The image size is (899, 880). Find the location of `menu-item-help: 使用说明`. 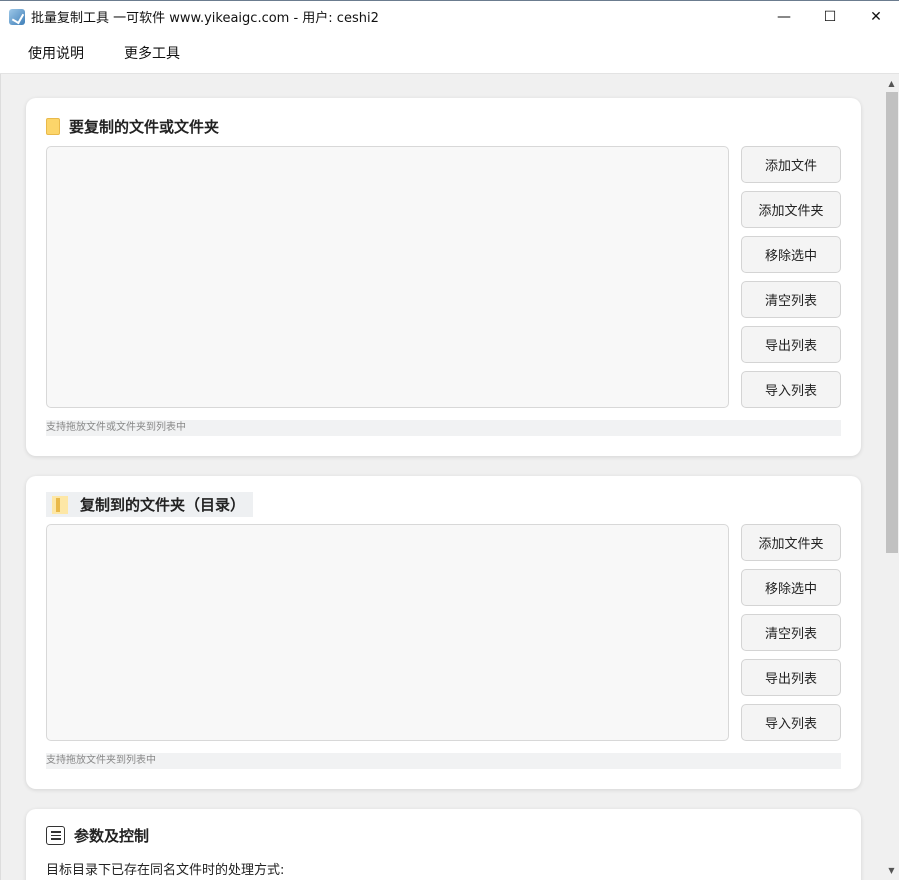

menu-item-help: 使用说明 is located at coordinates (56, 53).